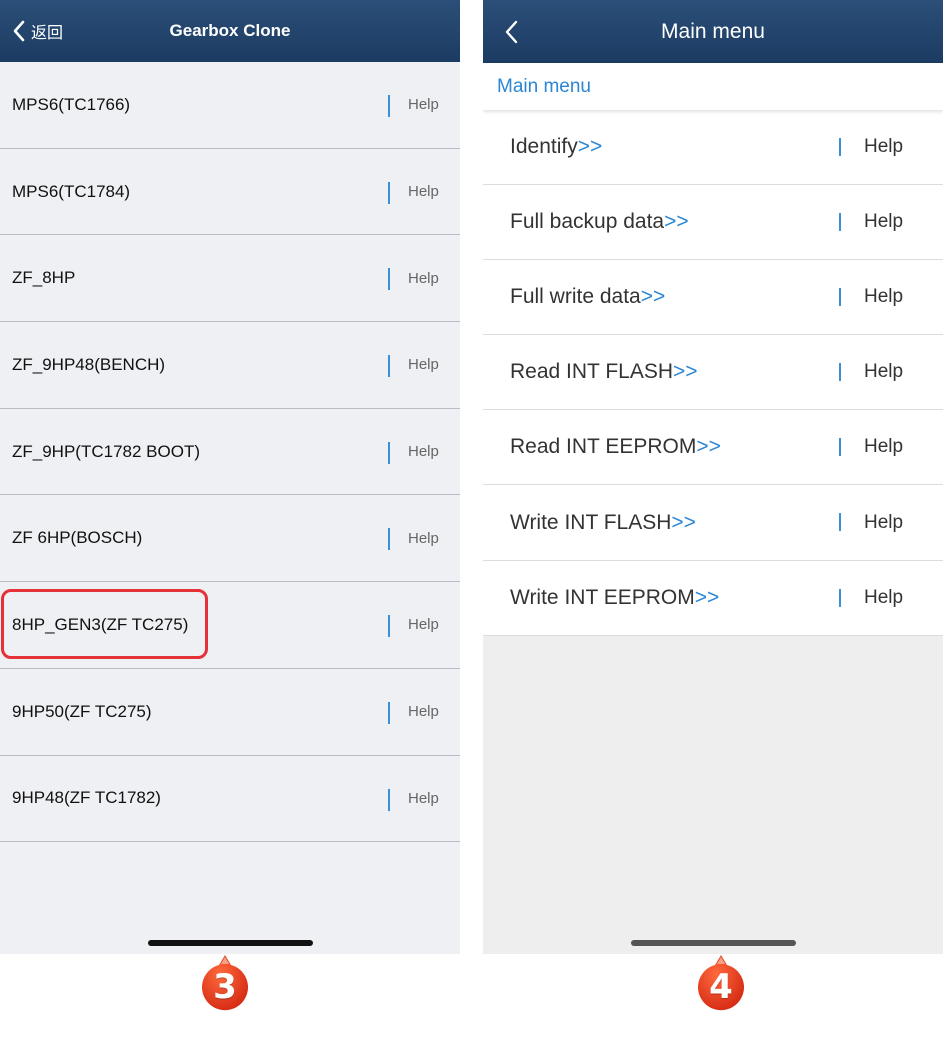 Image resolution: width=943 pixels, height=1054 pixels. I want to click on list-item-label: MPS6(TC1766), so click(71, 104).